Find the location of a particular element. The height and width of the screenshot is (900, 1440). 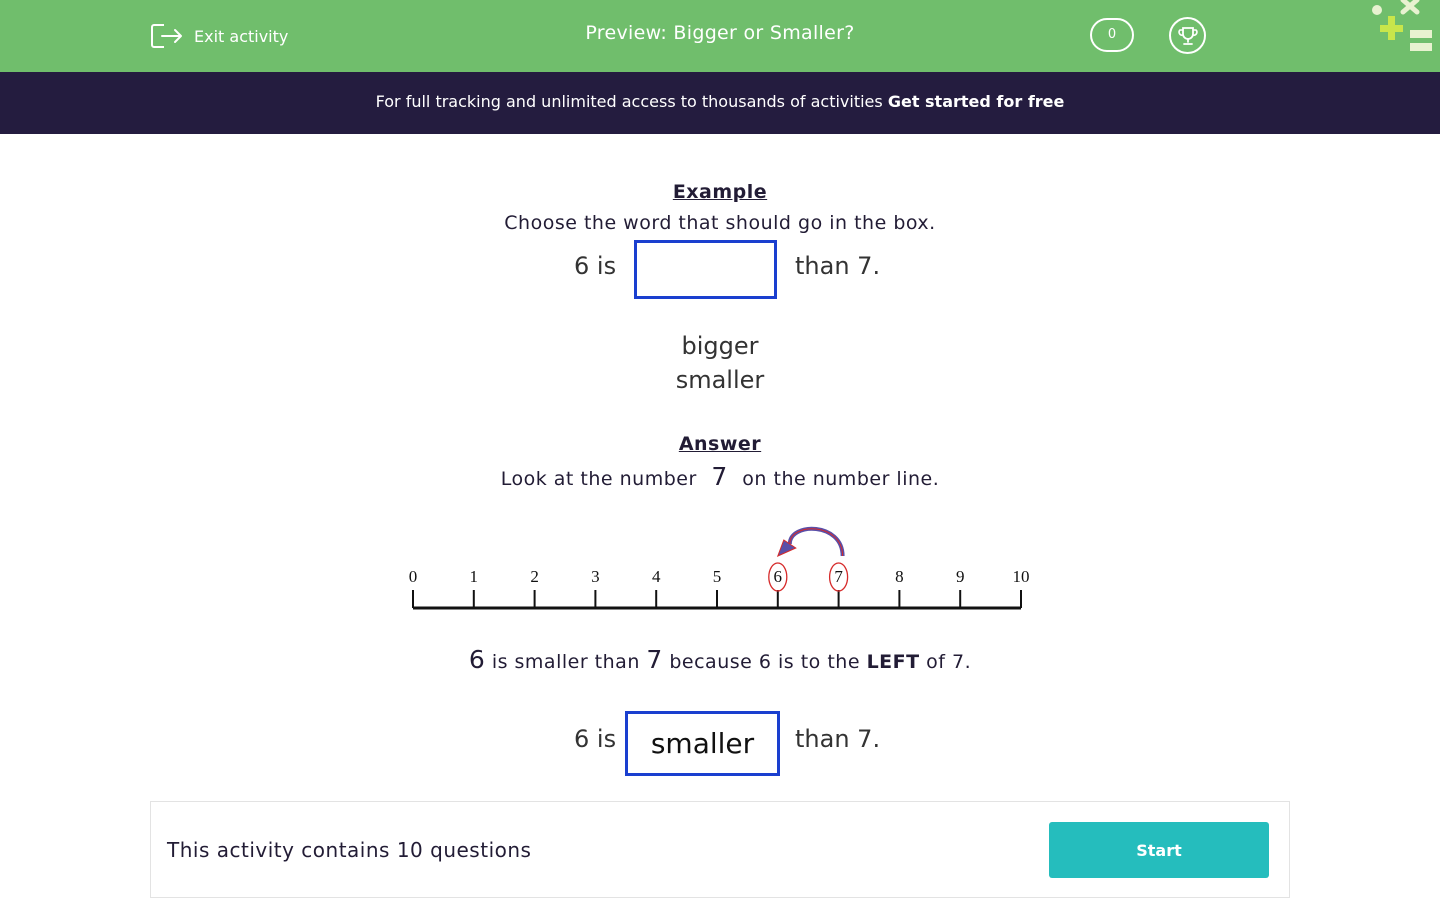

sentence-prefix: 6 is is located at coordinates (595, 266).